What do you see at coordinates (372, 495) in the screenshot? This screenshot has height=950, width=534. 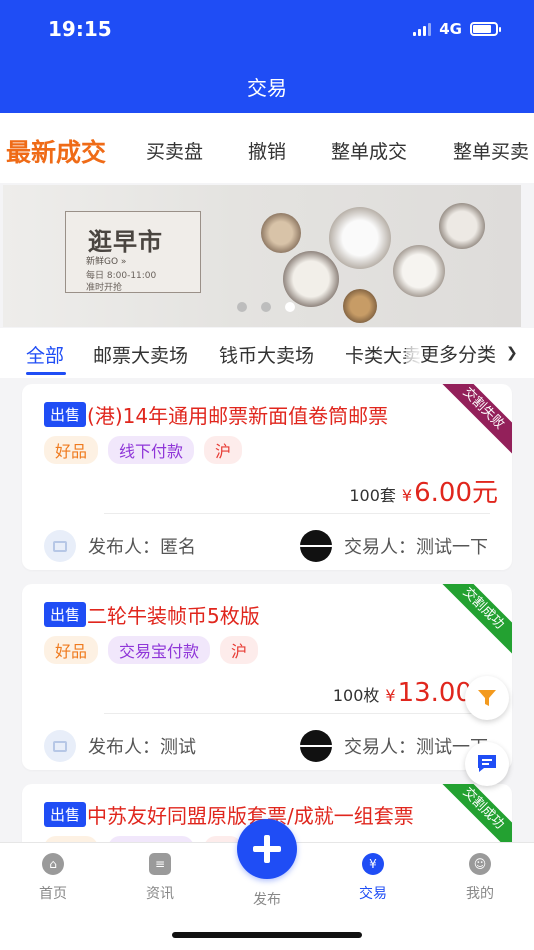 I see `listing-quantity: 100套` at bounding box center [372, 495].